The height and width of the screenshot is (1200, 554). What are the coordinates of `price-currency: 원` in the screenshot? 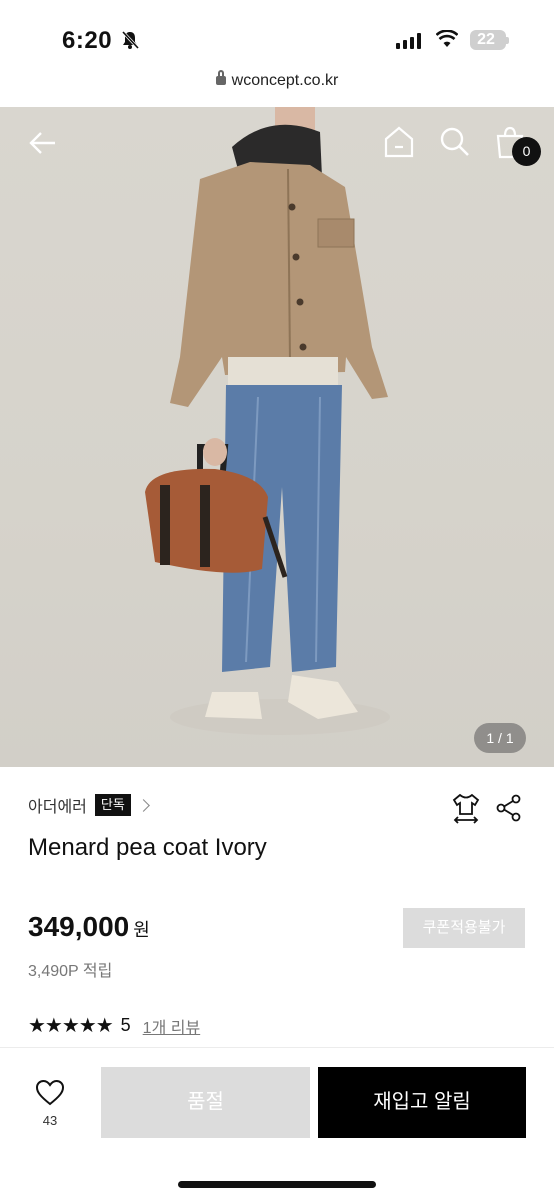 It's located at (141, 930).